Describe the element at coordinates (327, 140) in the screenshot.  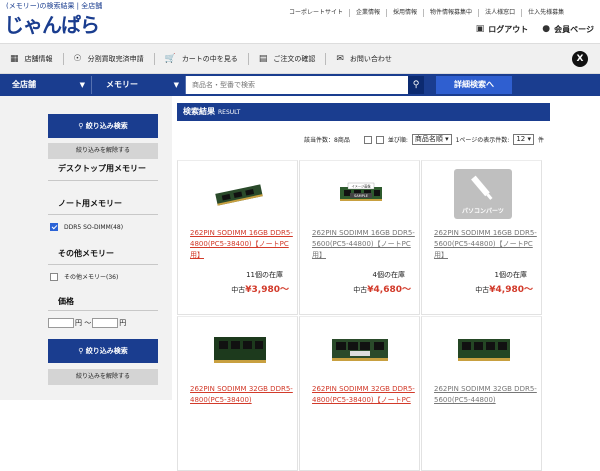
I see `result-count: 該当件数：8商品` at that location.